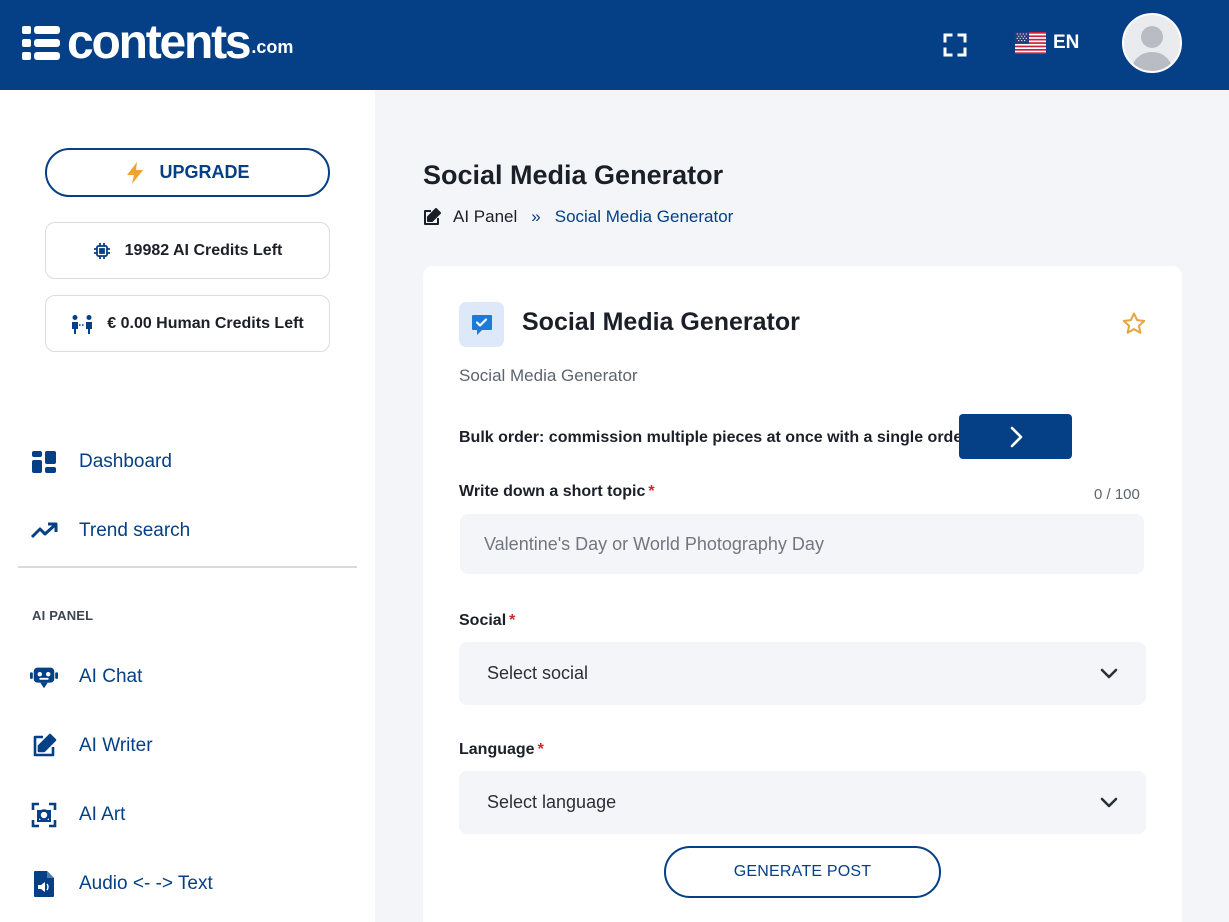  What do you see at coordinates (102, 814) in the screenshot?
I see `sidebar-item-label: AI Art` at bounding box center [102, 814].